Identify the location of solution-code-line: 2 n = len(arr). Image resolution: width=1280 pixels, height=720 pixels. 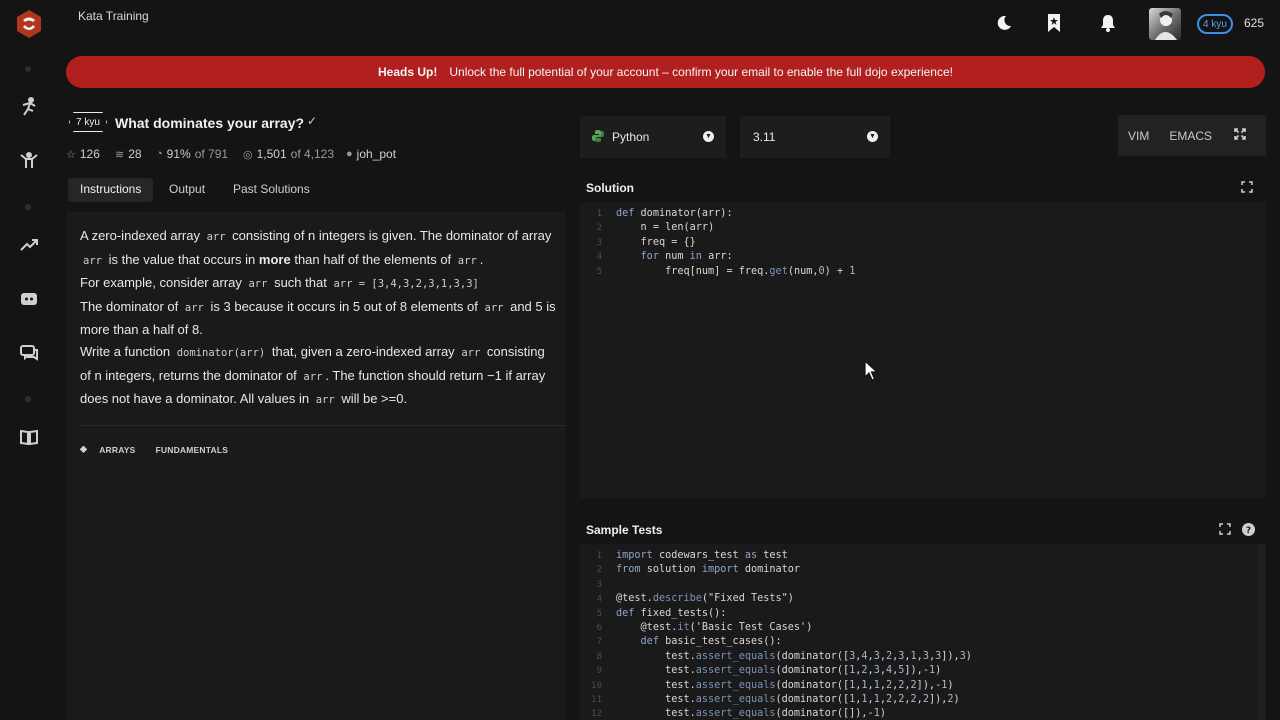
(717, 228).